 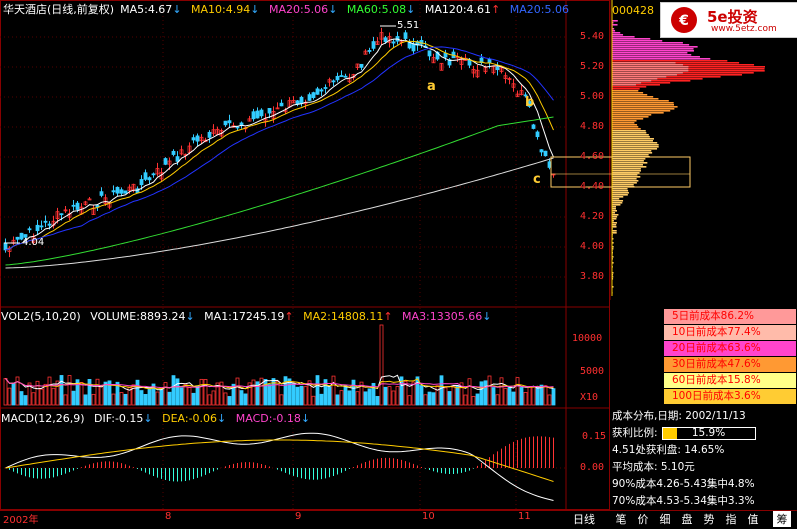 I want to click on low-price-label: 4.04, so click(x=33, y=242).